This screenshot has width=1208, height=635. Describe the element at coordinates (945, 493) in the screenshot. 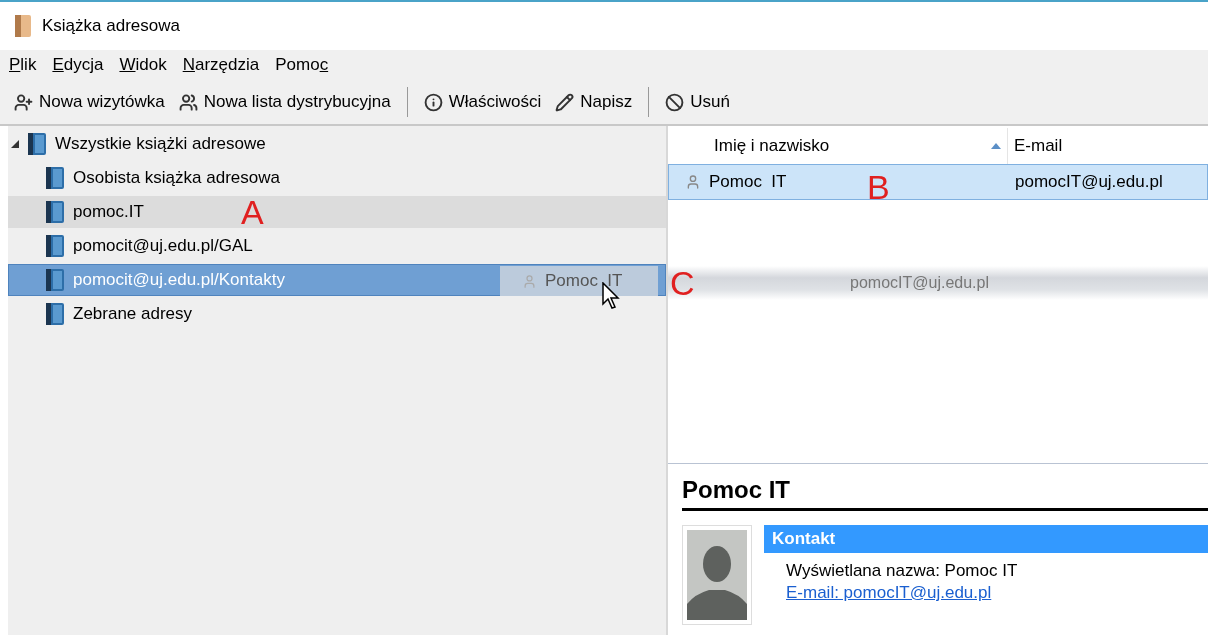

I see `contact-name-heading: Pomoc IT` at that location.